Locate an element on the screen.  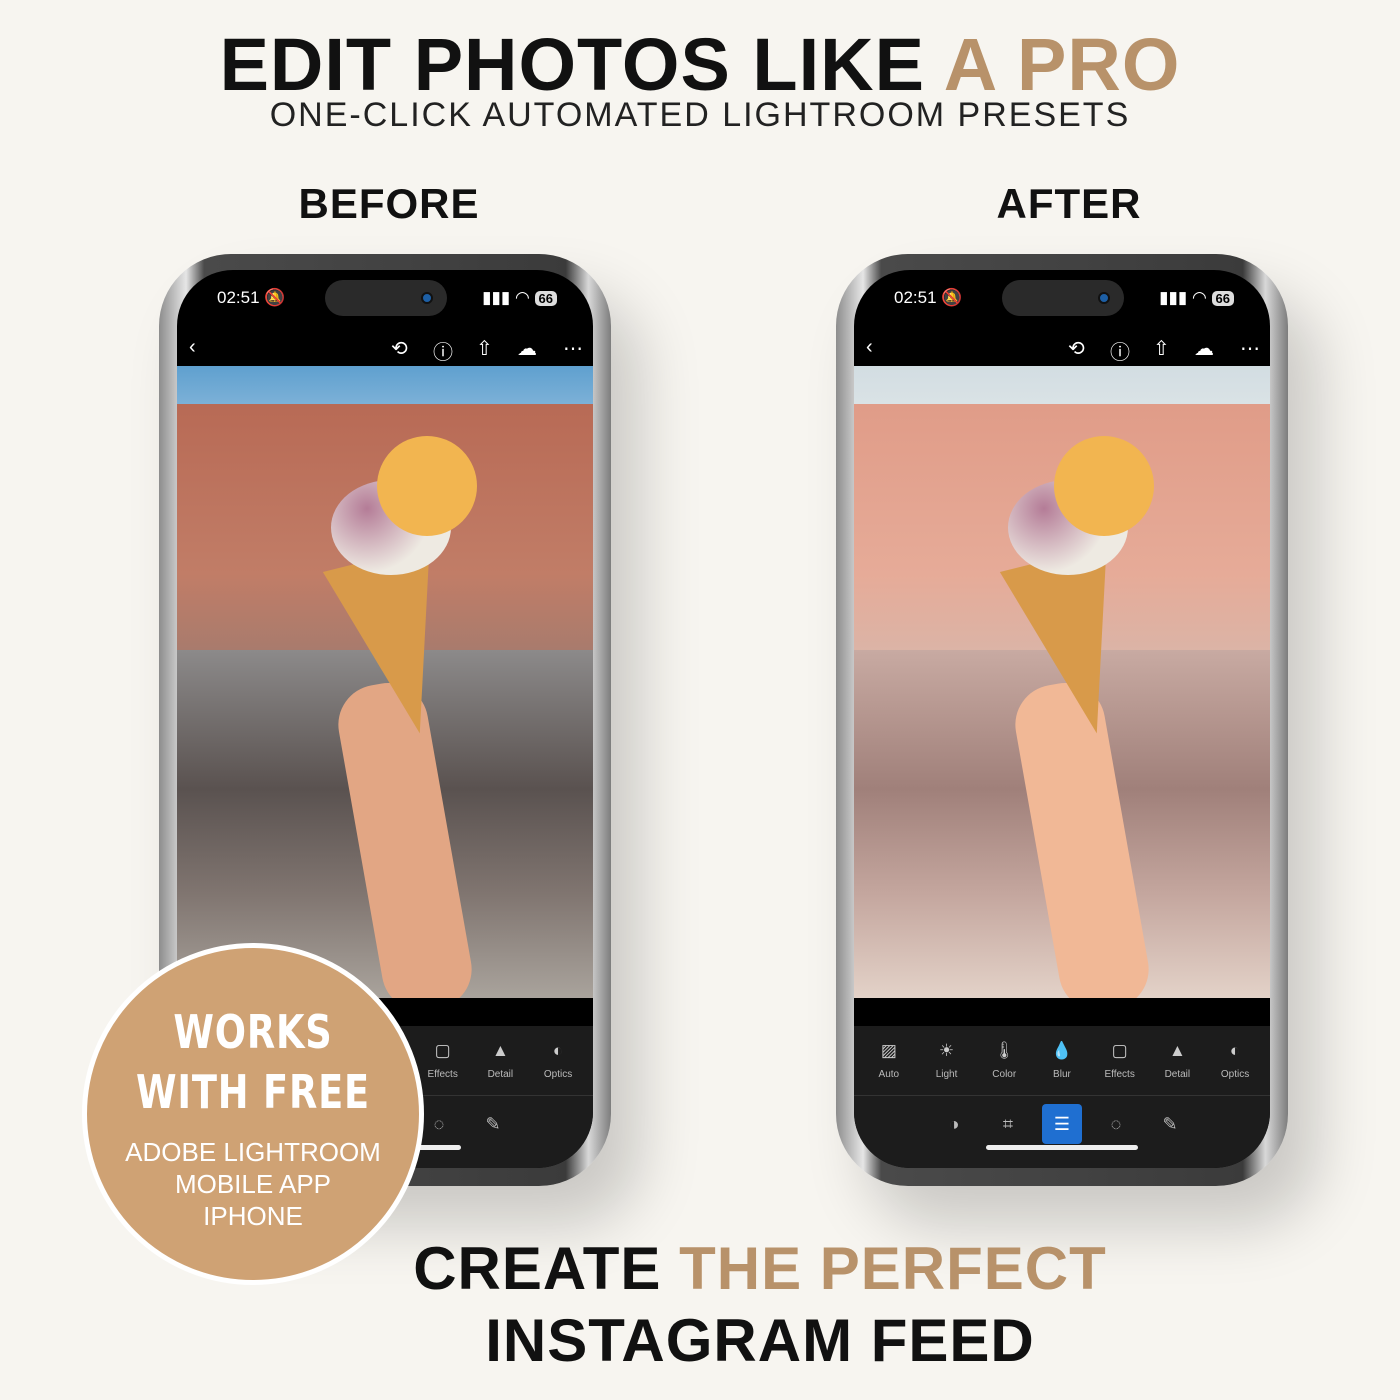
badge-line: WORKS is located at coordinates (253, 1032).